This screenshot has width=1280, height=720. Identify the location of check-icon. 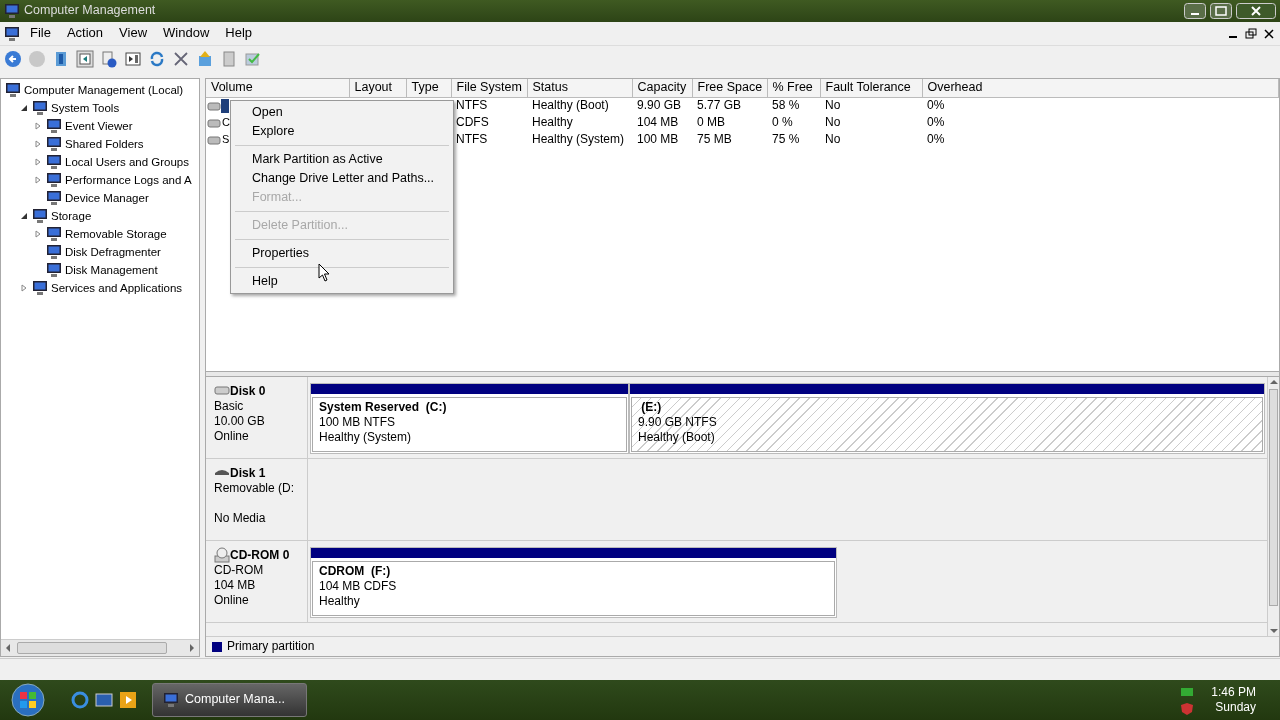
(253, 59).